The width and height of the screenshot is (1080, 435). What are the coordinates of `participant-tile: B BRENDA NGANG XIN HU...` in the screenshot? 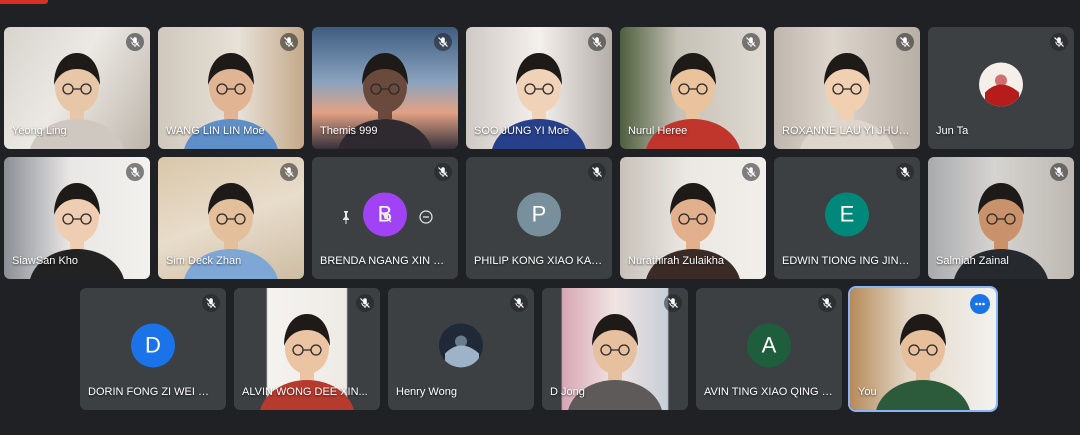 It's located at (385, 218).